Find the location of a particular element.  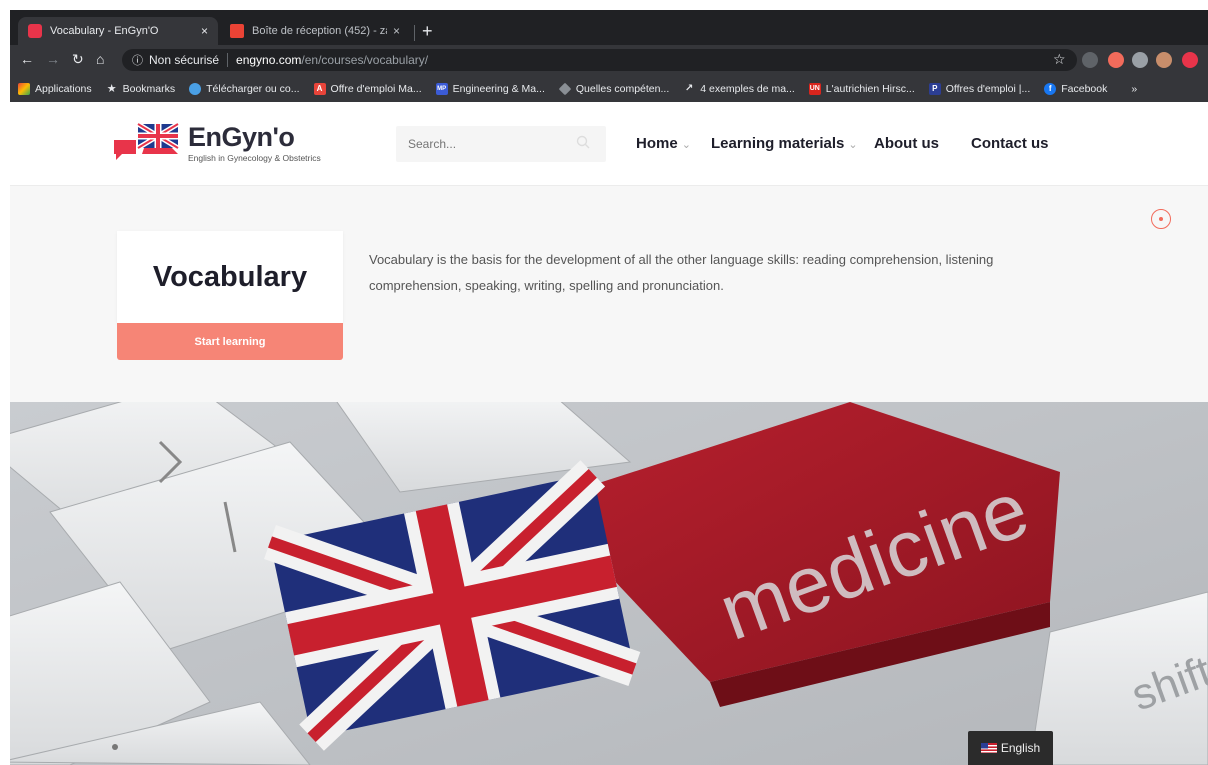

reload-icon: ↻ is located at coordinates (78, 59).